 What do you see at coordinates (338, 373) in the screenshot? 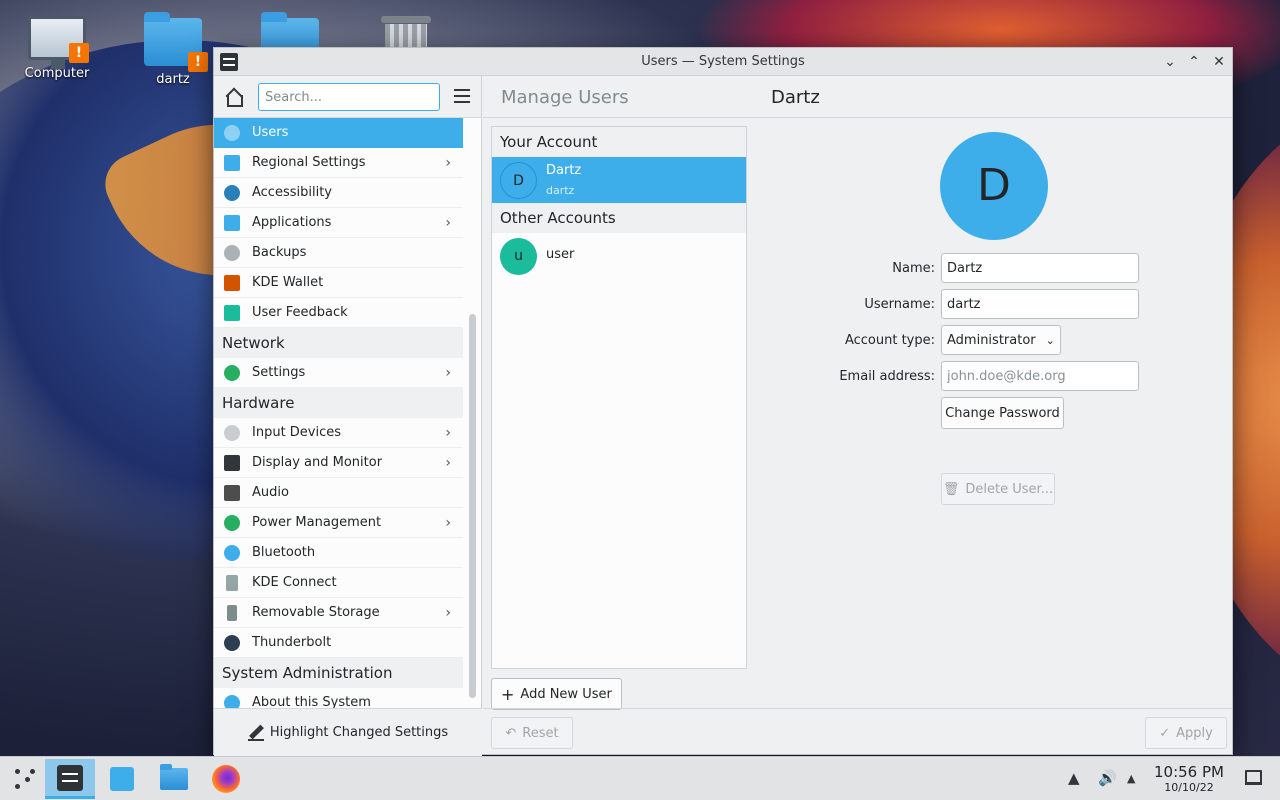
I see `sidebar-item-network-settings: Settings ›` at bounding box center [338, 373].